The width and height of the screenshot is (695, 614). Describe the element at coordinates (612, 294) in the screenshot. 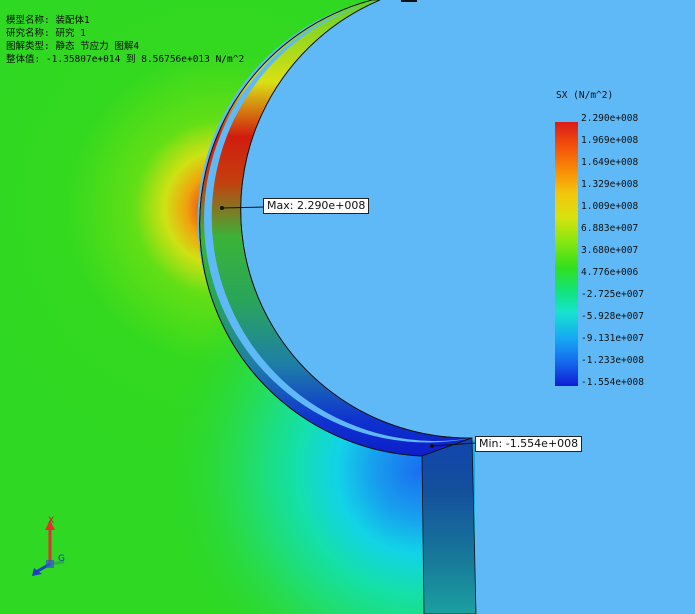

I see `legend-label: -2.725e+007` at that location.